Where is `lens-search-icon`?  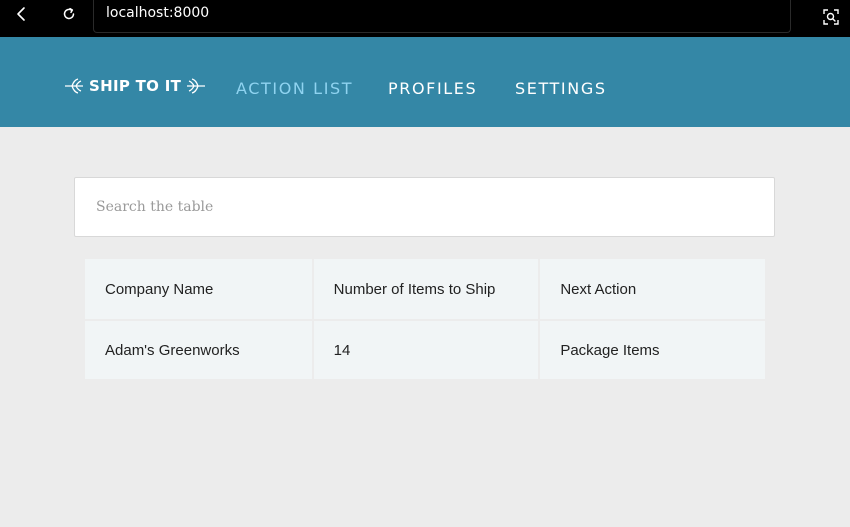
lens-search-icon is located at coordinates (831, 17).